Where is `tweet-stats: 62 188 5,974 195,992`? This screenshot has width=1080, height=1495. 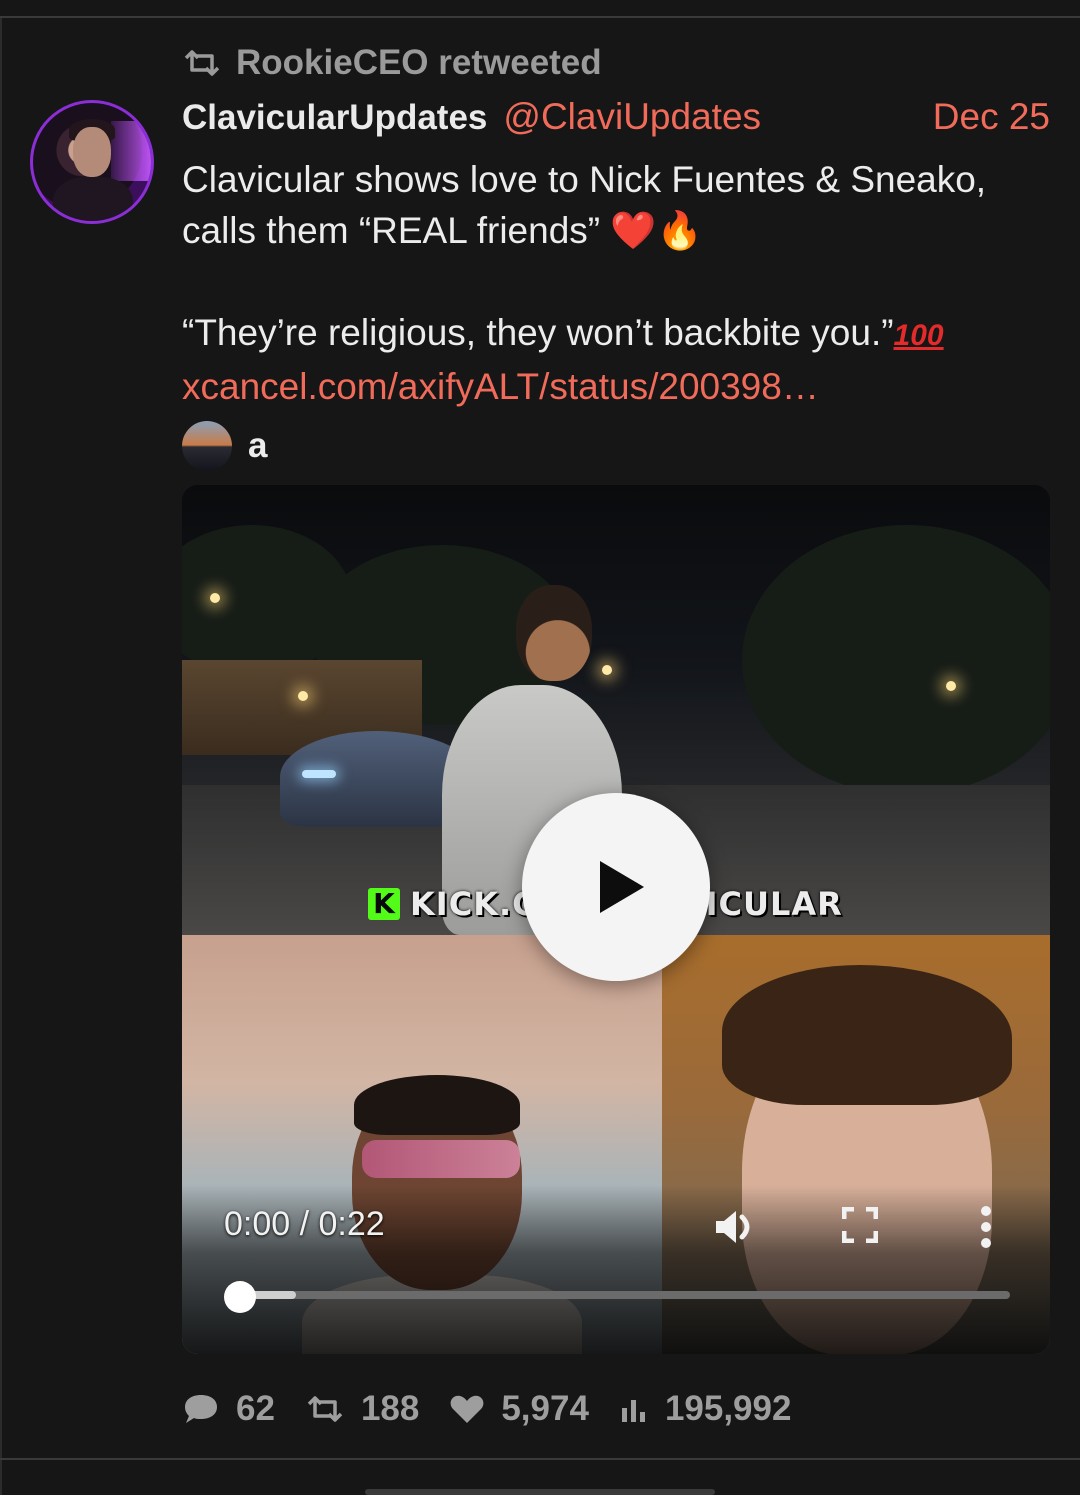 tweet-stats: 62 188 5,974 195,992 is located at coordinates (501, 1409).